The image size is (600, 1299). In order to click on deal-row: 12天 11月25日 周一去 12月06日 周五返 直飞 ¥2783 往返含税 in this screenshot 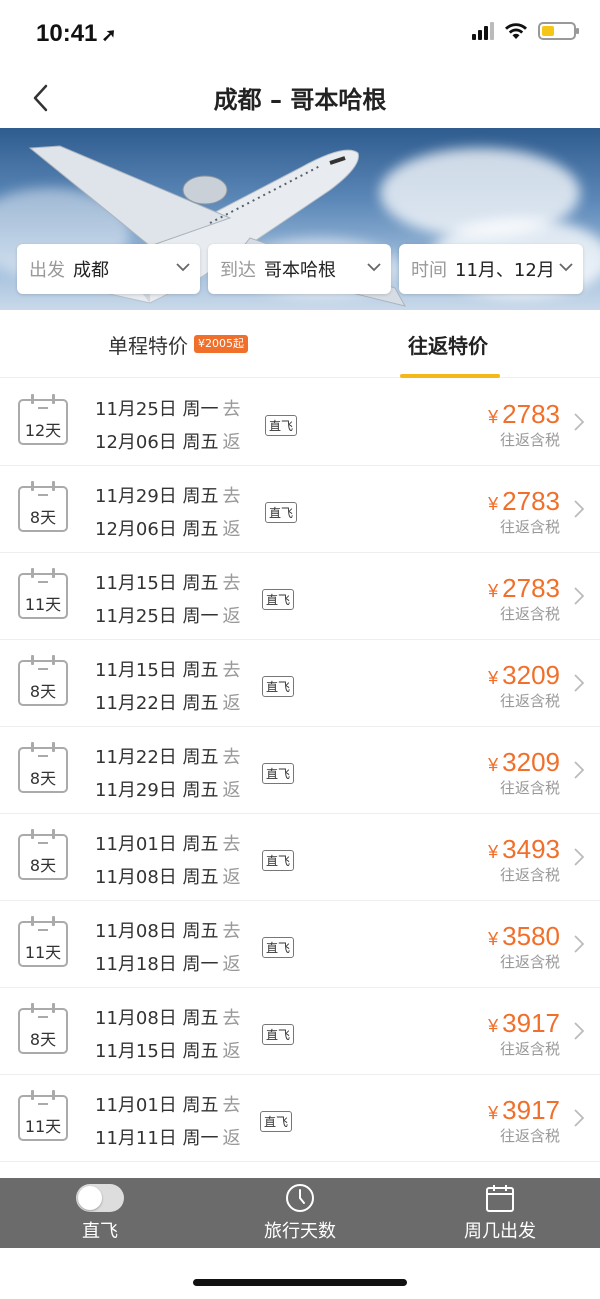, I will do `click(300, 422)`.